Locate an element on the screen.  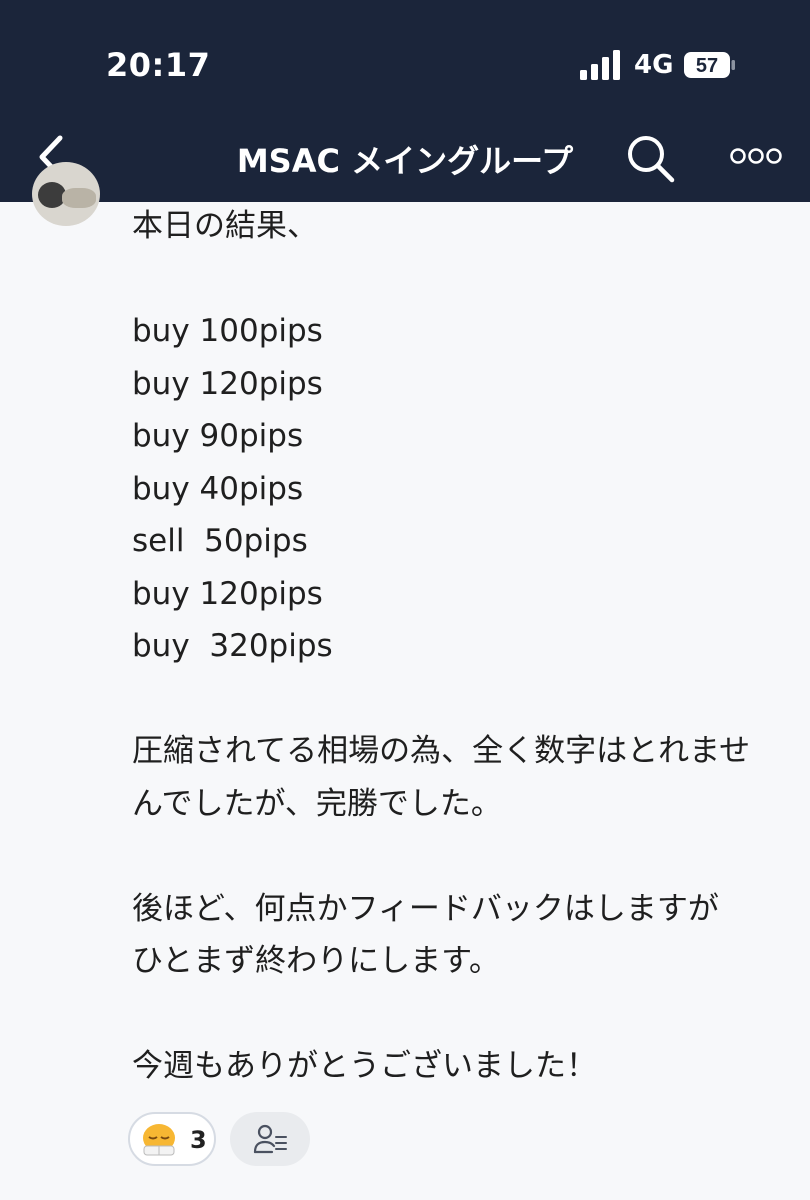
read-by-users-icon is located at coordinates (270, 1139).